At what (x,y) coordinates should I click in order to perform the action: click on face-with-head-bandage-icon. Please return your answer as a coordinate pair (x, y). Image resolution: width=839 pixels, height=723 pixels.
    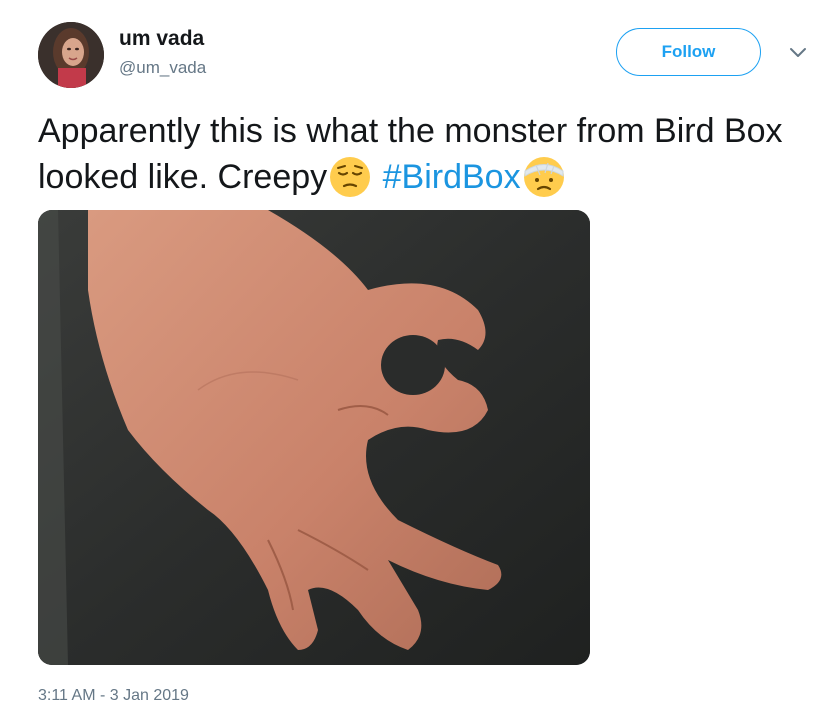
    Looking at the image, I should click on (544, 177).